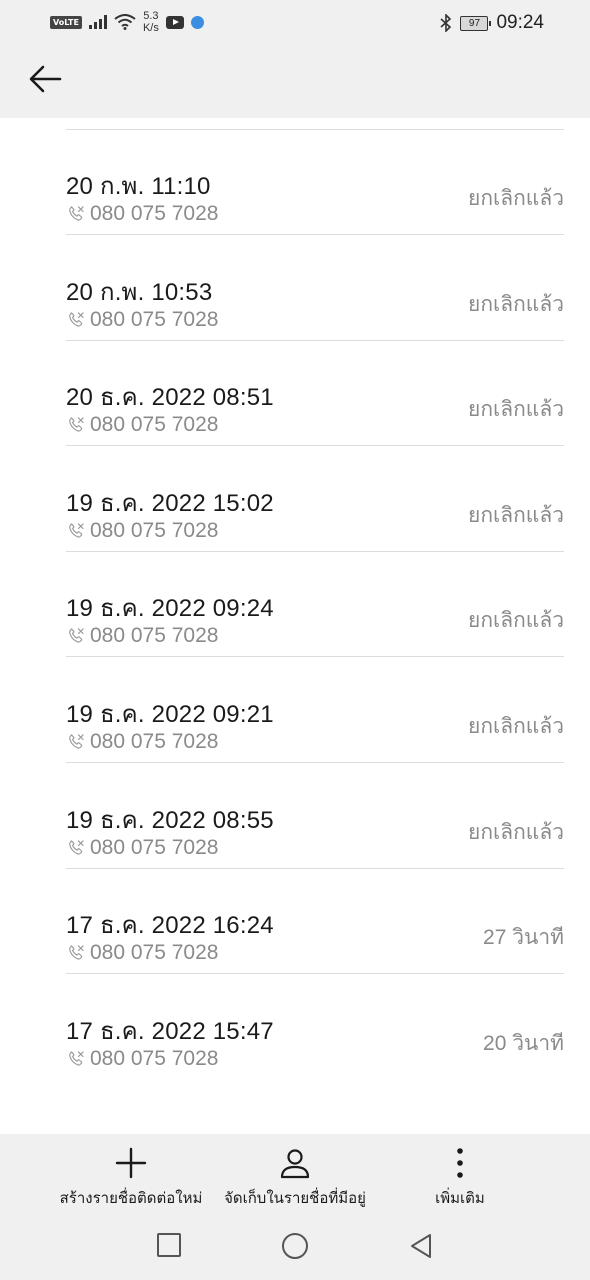 The width and height of the screenshot is (590, 1280). I want to click on navigation-bar, so click(295, 1247).